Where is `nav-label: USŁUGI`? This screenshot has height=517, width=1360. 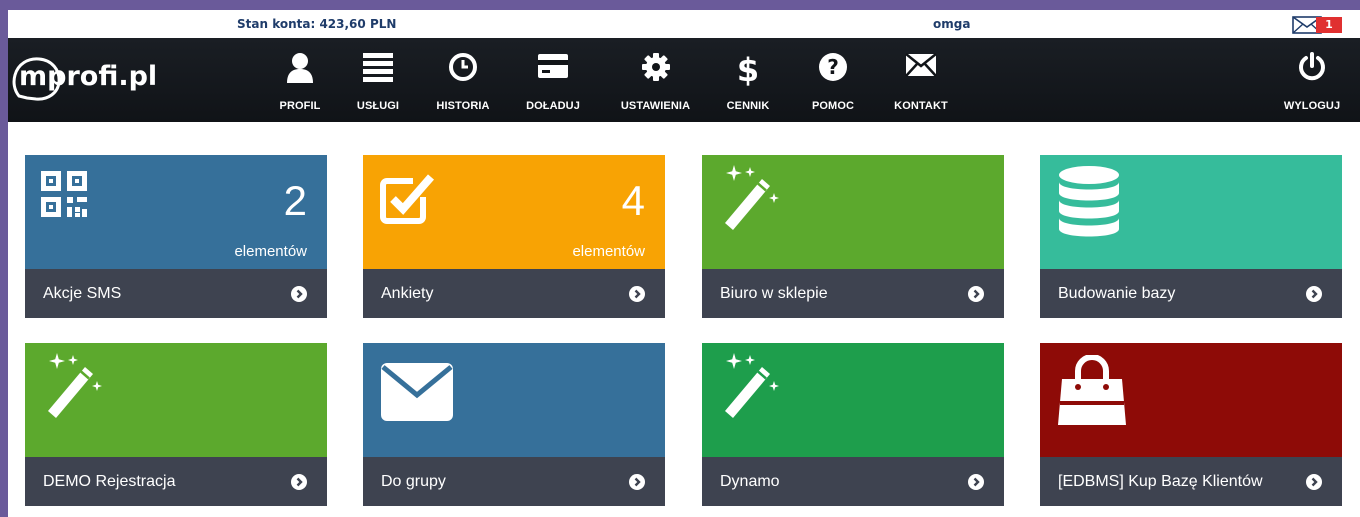
nav-label: USŁUGI is located at coordinates (378, 106).